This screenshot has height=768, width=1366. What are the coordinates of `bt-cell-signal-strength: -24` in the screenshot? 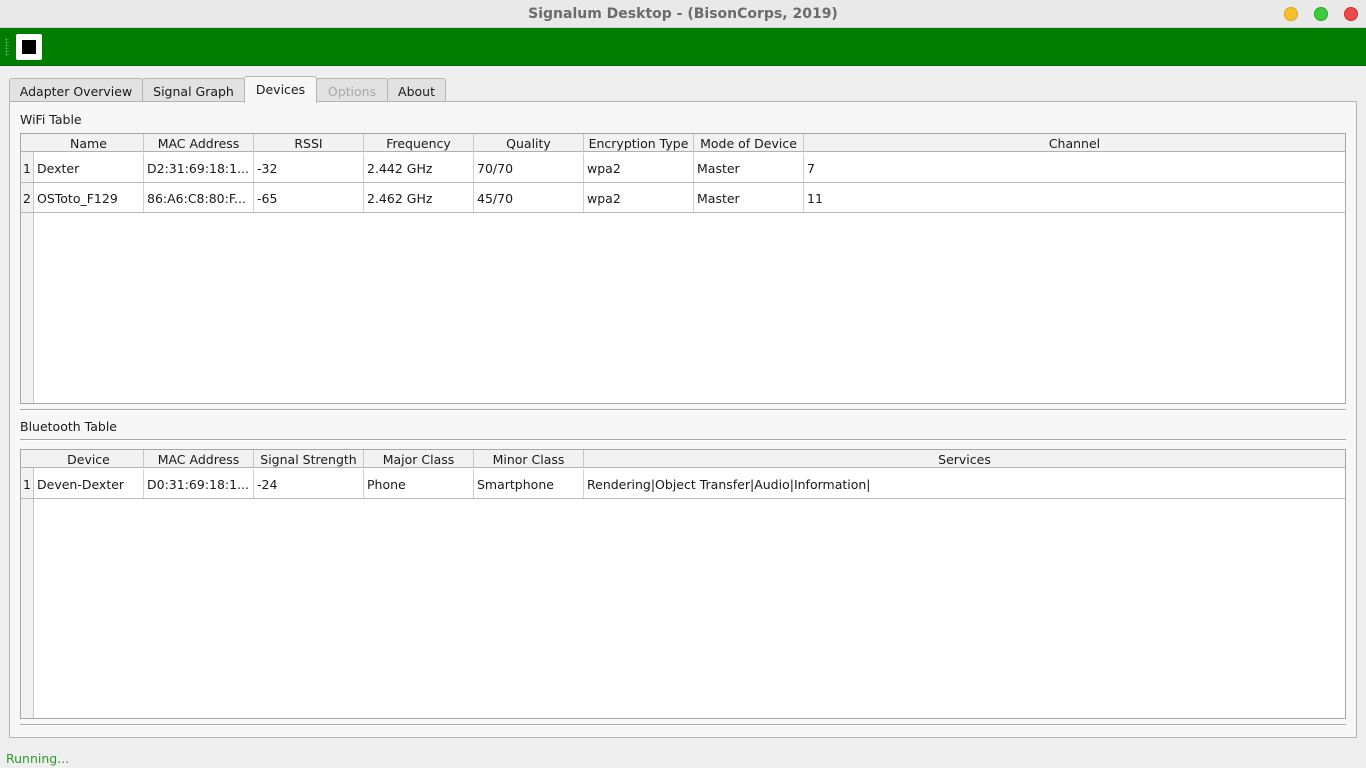 It's located at (309, 483).